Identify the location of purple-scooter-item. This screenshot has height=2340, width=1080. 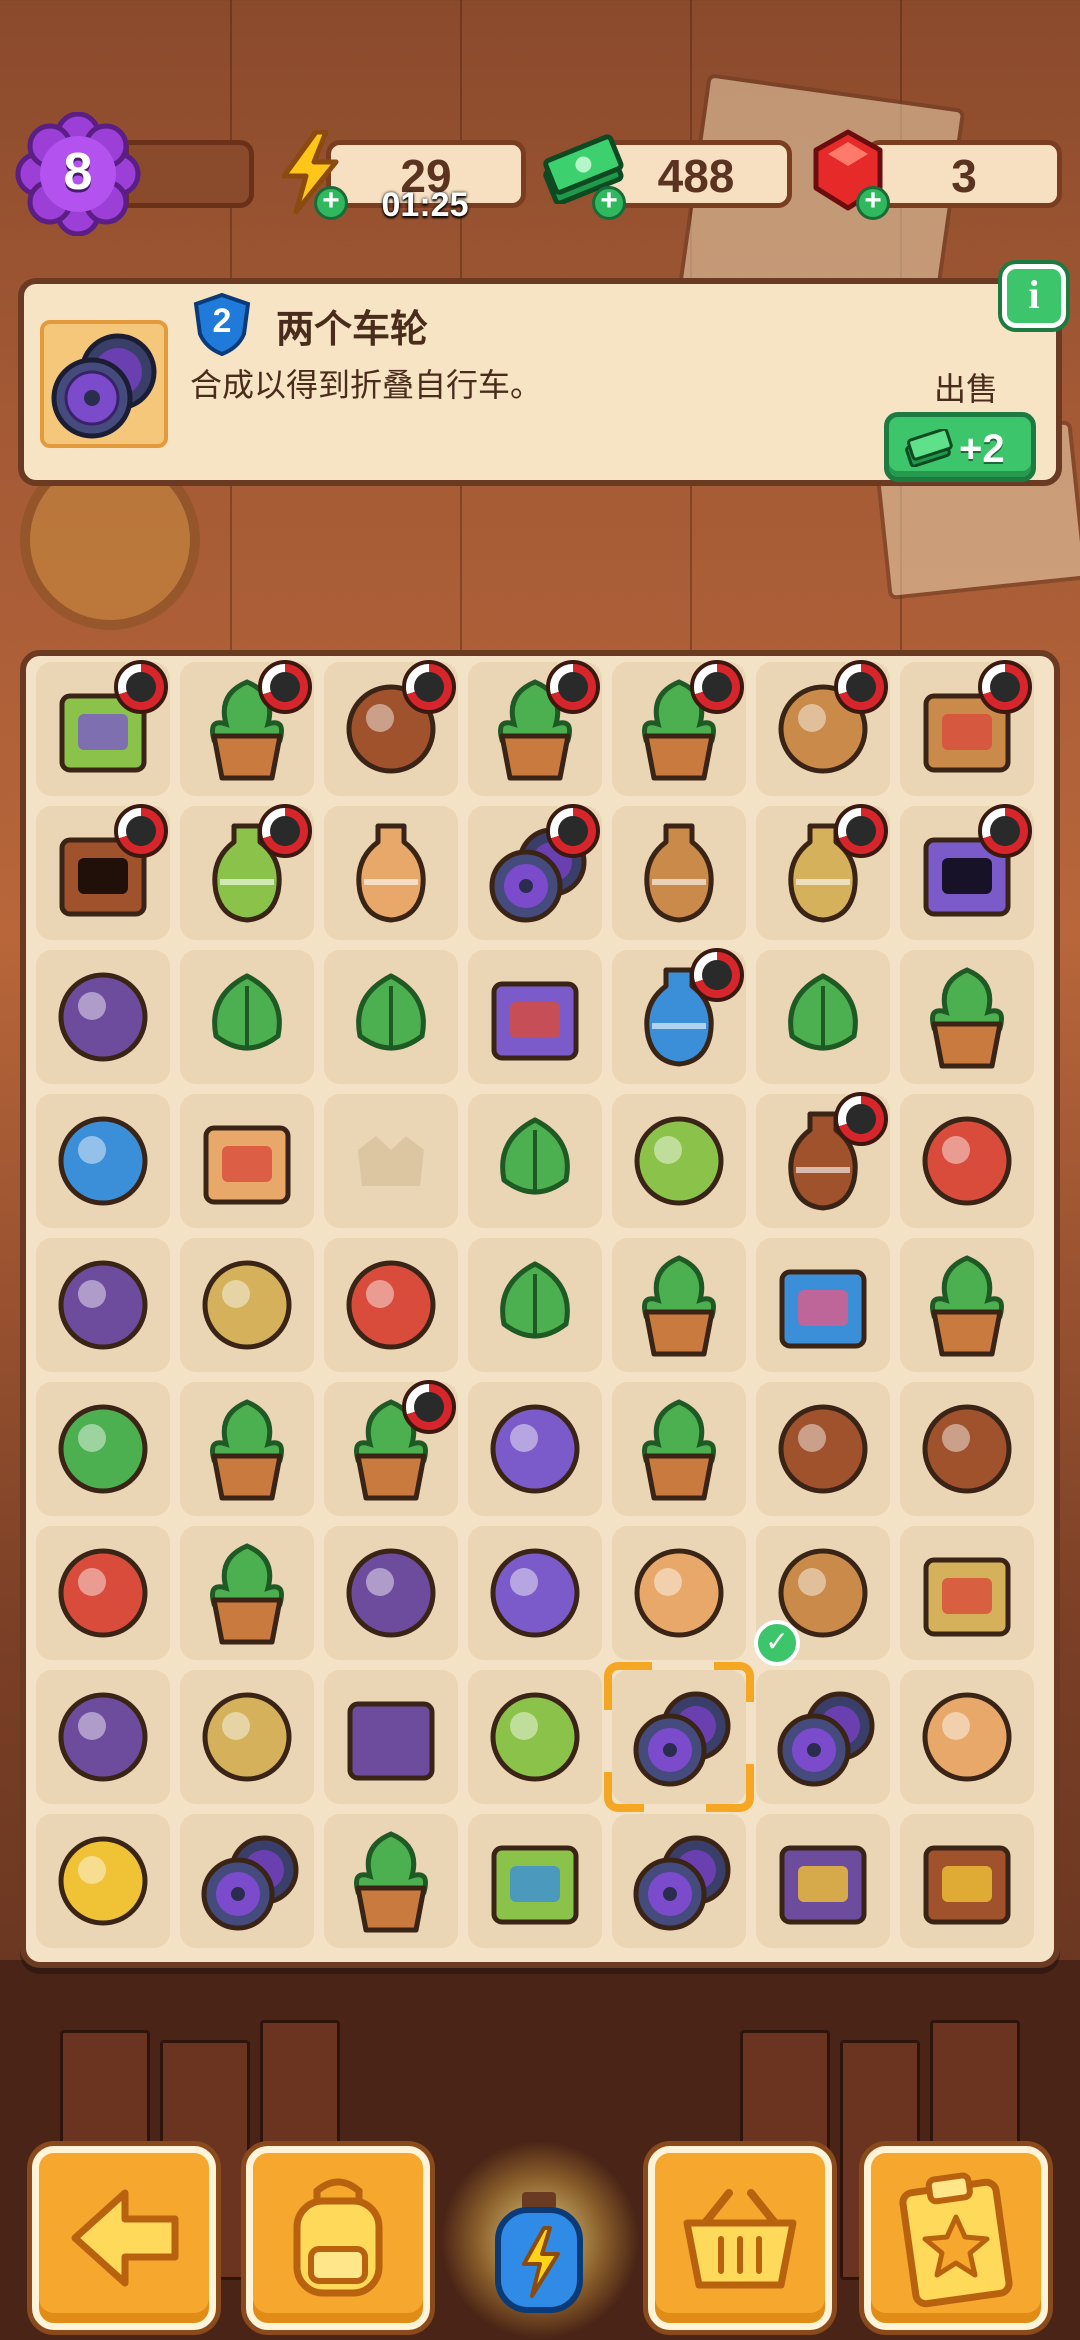
(103, 1593).